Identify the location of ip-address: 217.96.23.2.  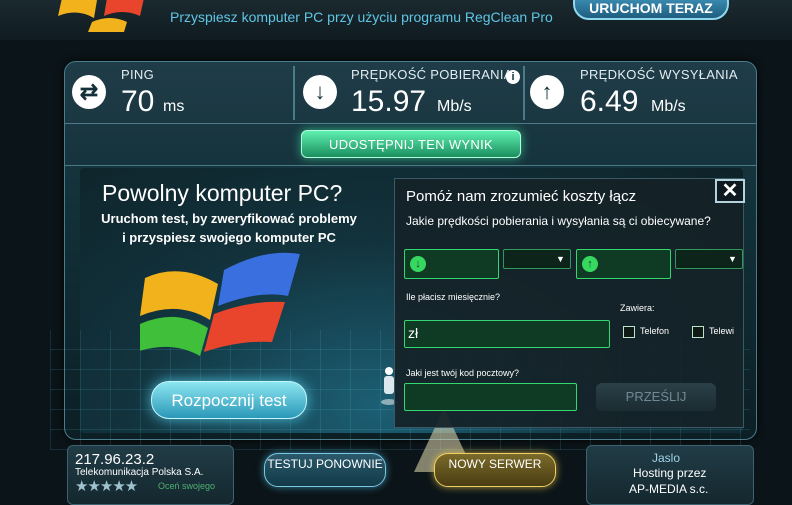
(115, 459).